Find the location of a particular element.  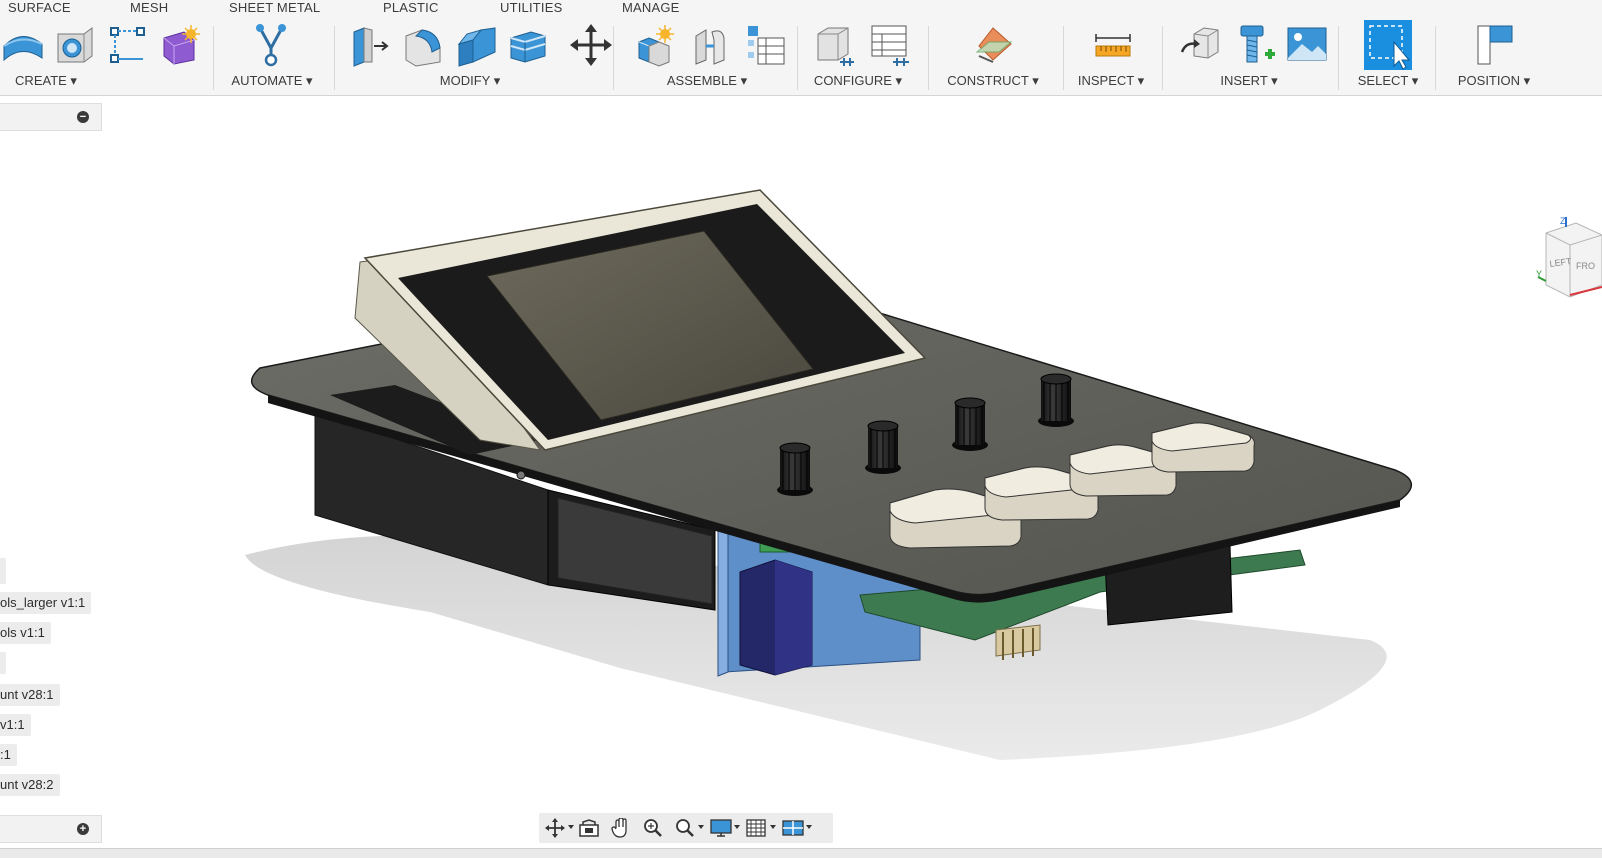

position-menu: POSITION ▾ is located at coordinates (1494, 81).